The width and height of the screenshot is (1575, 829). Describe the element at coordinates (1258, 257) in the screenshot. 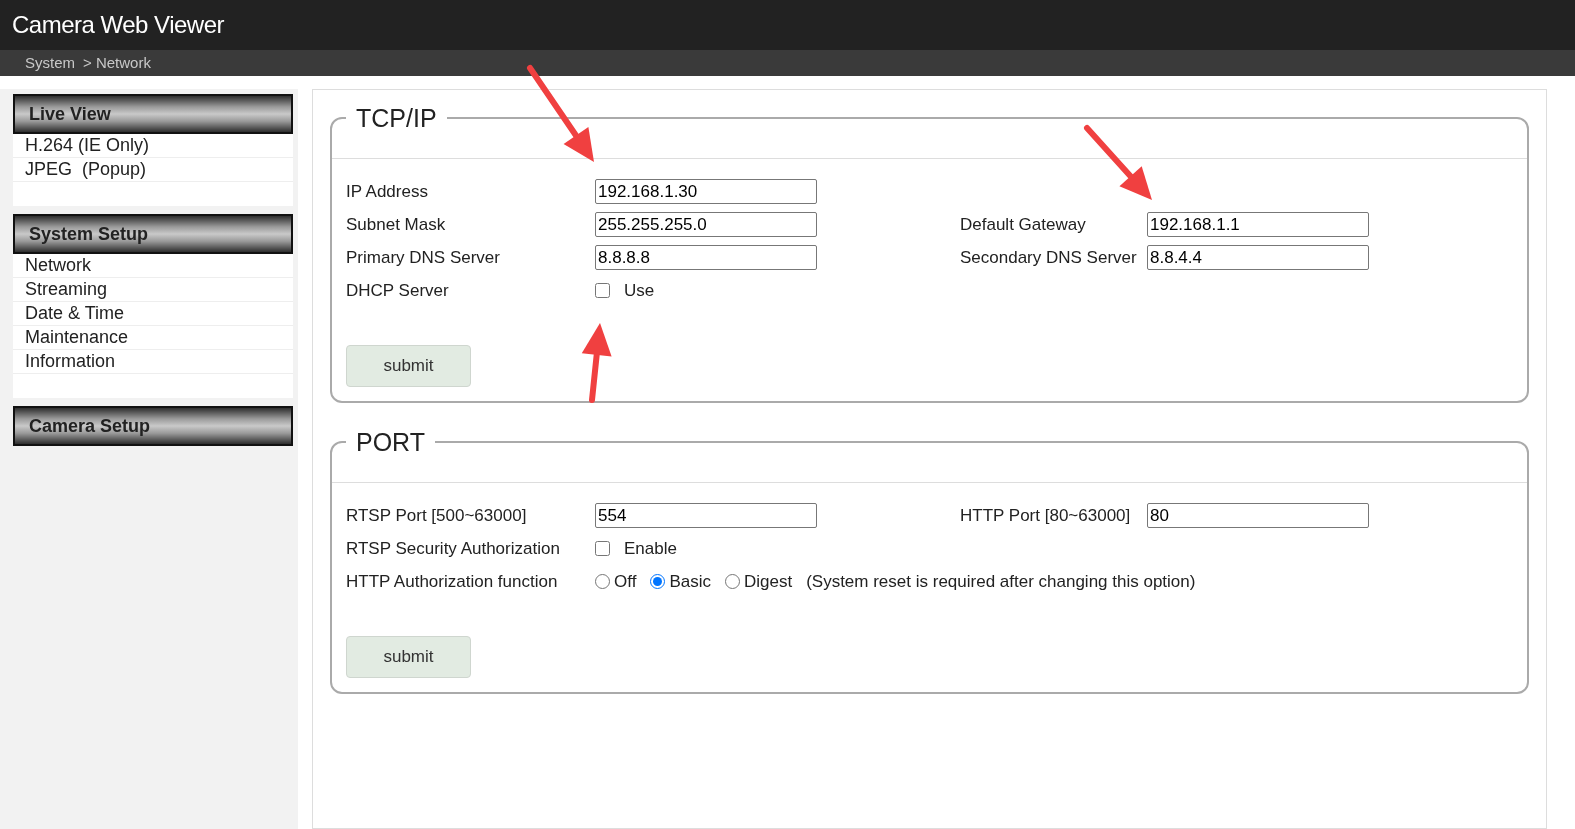

I see `input-field: 8.8.4.4` at that location.